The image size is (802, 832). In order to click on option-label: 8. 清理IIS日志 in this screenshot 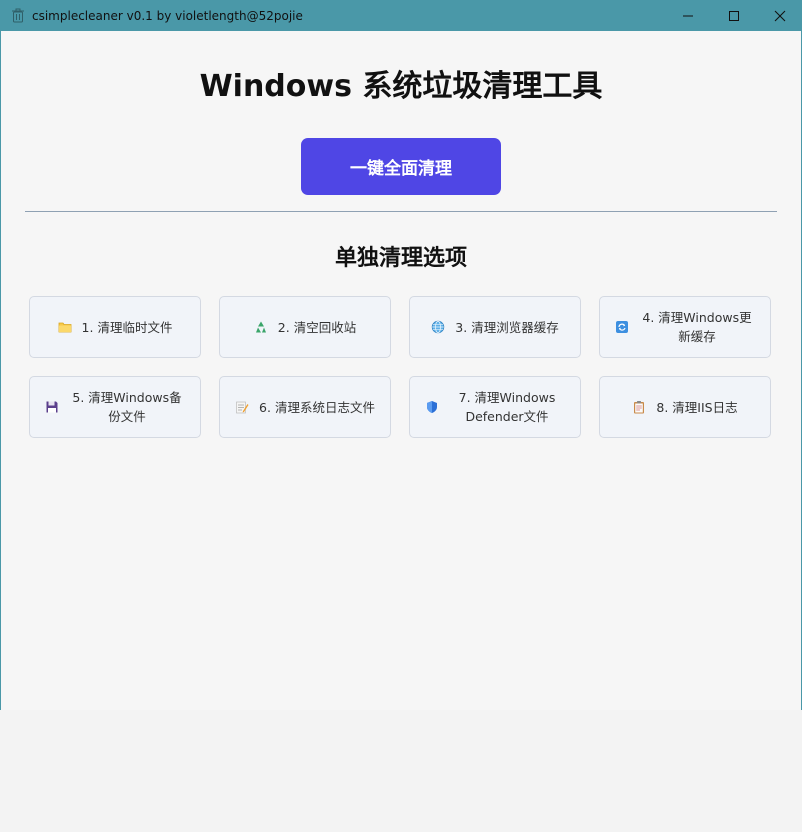, I will do `click(697, 407)`.